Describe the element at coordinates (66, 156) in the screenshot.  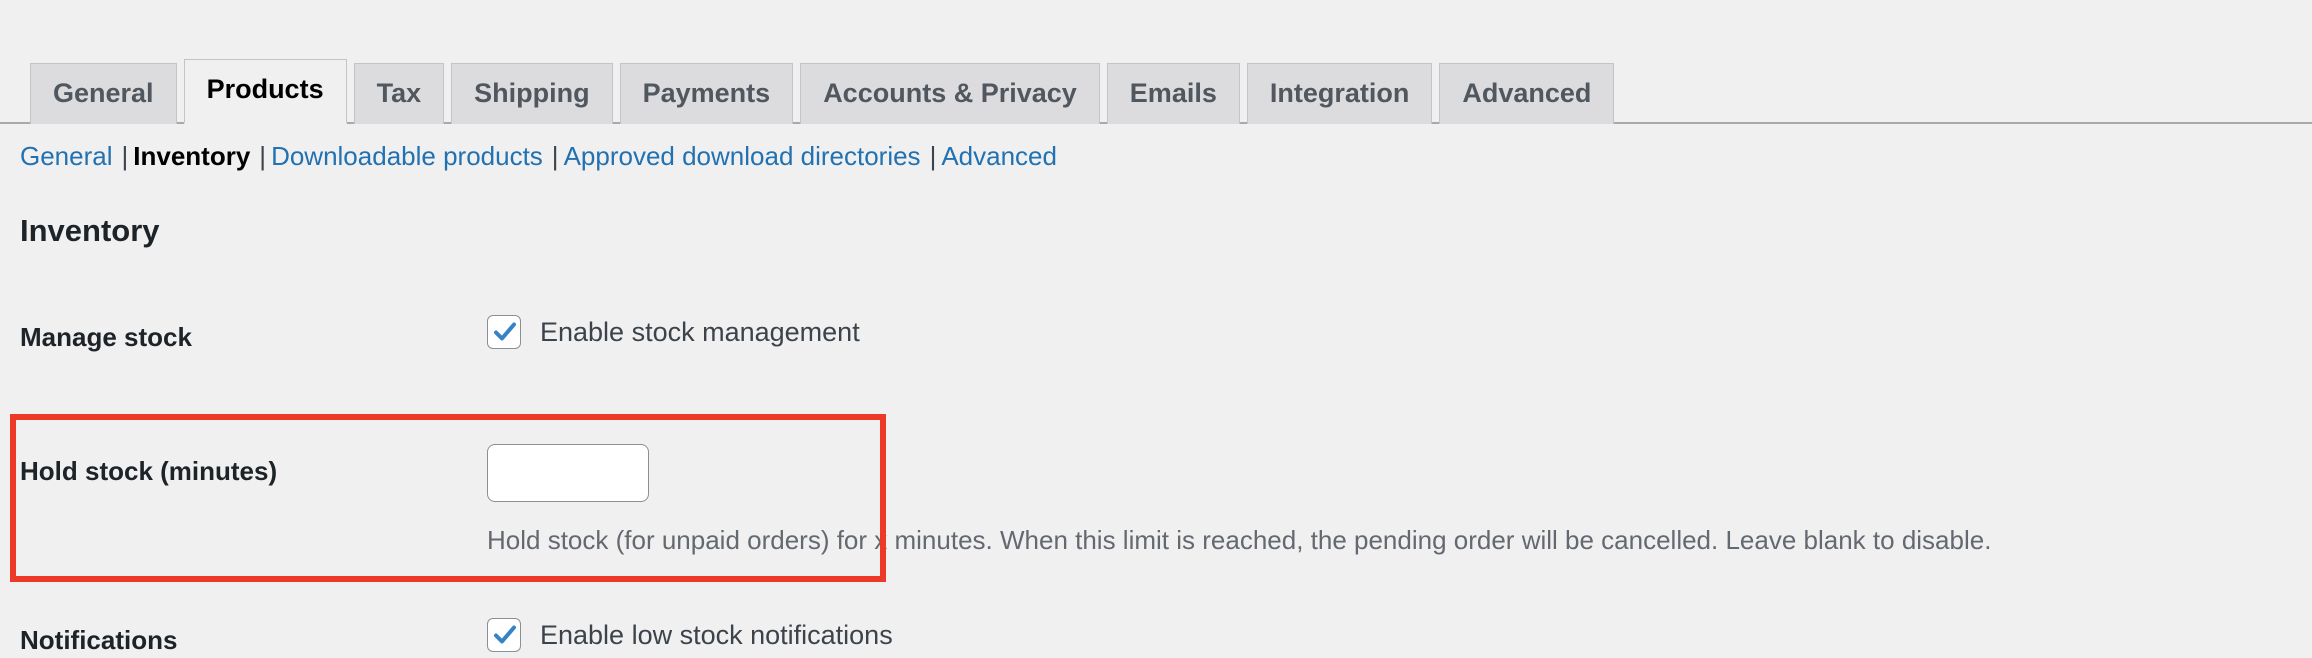
I see `subnav-item-general: General` at that location.